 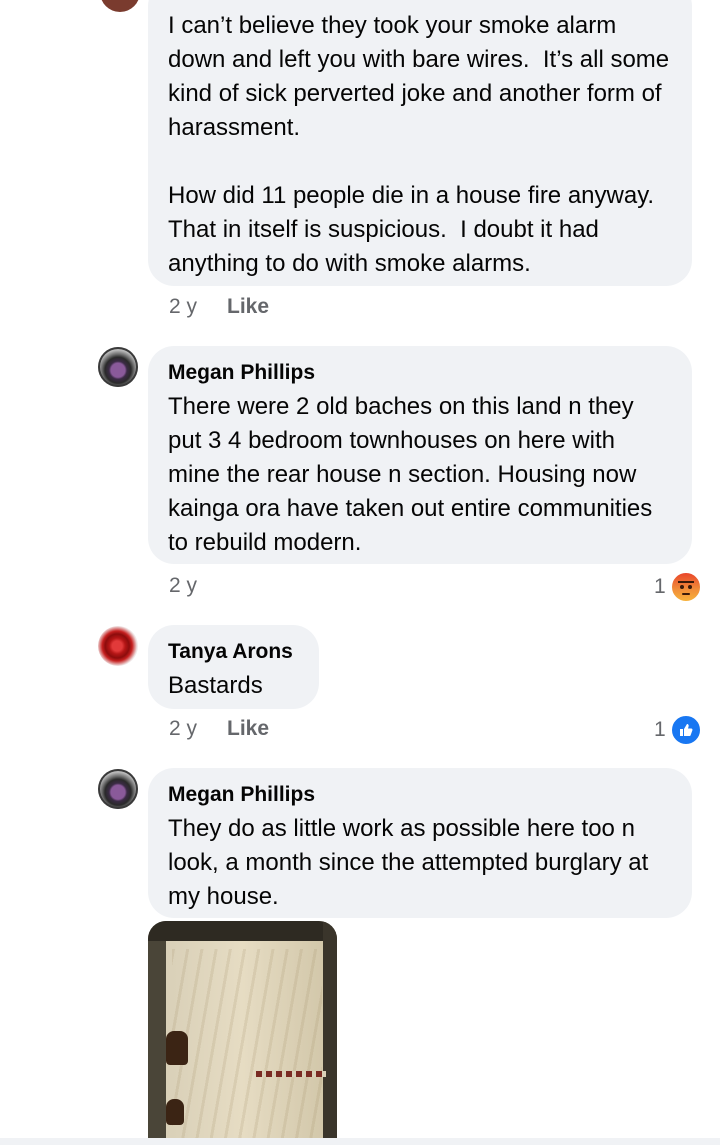 I want to click on thumbs-up-icon, so click(x=686, y=730).